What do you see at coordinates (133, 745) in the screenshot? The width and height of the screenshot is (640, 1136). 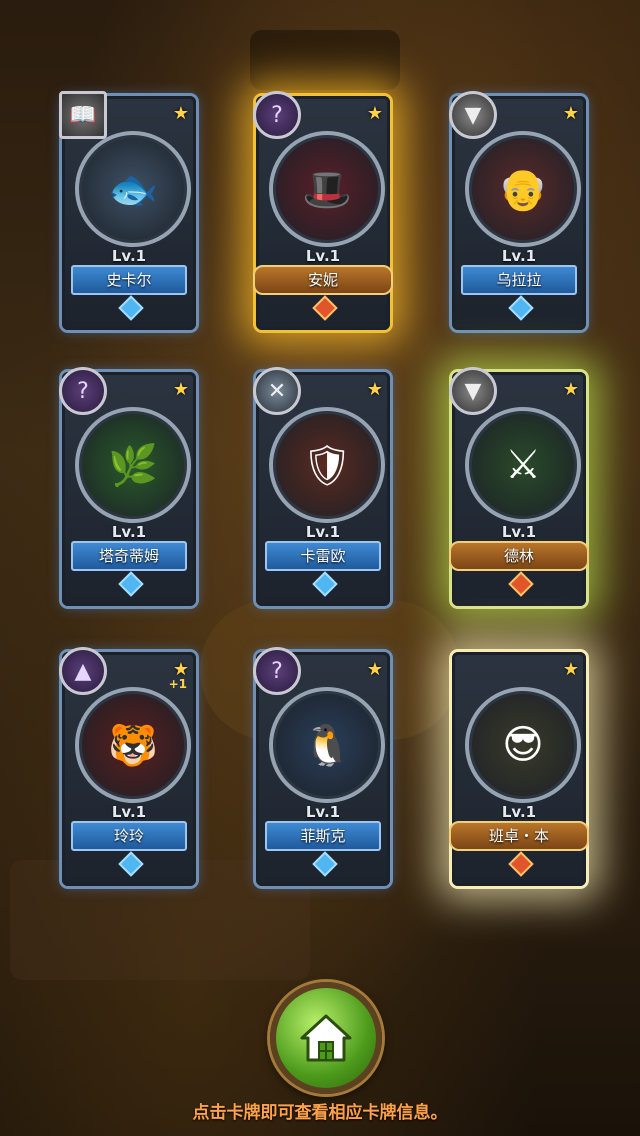 I see `hero-portrait: 🐯` at bounding box center [133, 745].